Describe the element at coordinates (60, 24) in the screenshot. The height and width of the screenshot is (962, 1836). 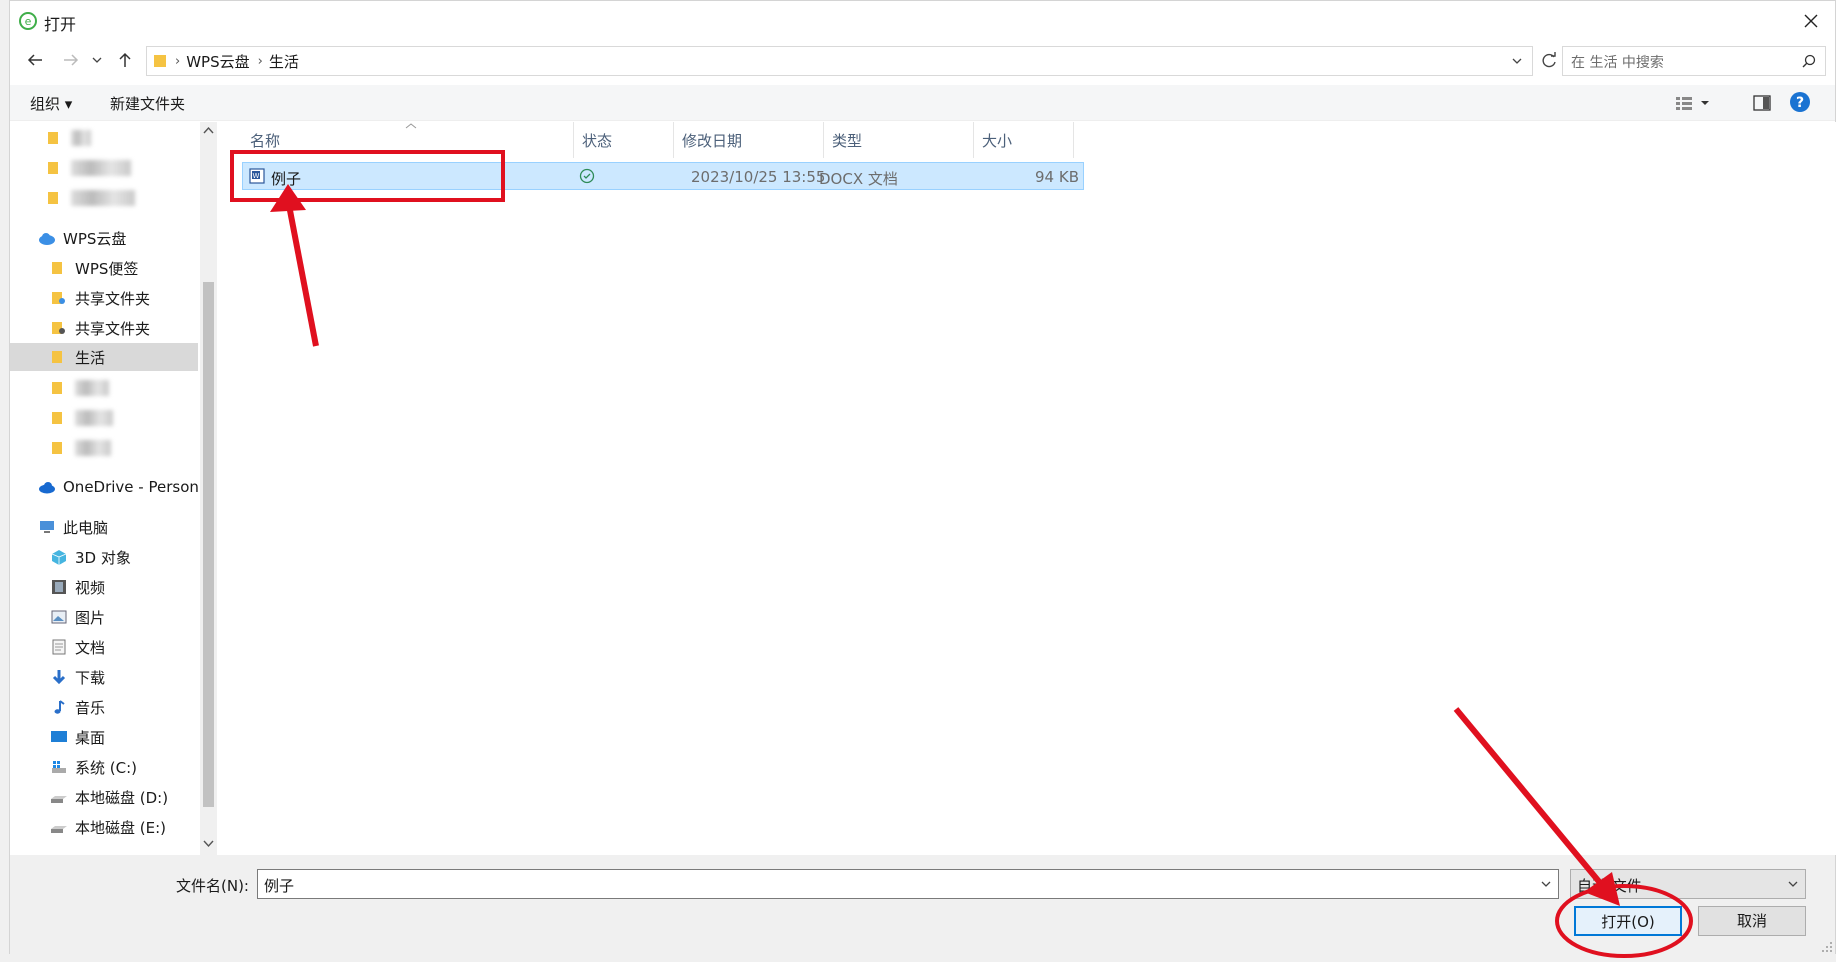
I see `window-title: 打开` at that location.